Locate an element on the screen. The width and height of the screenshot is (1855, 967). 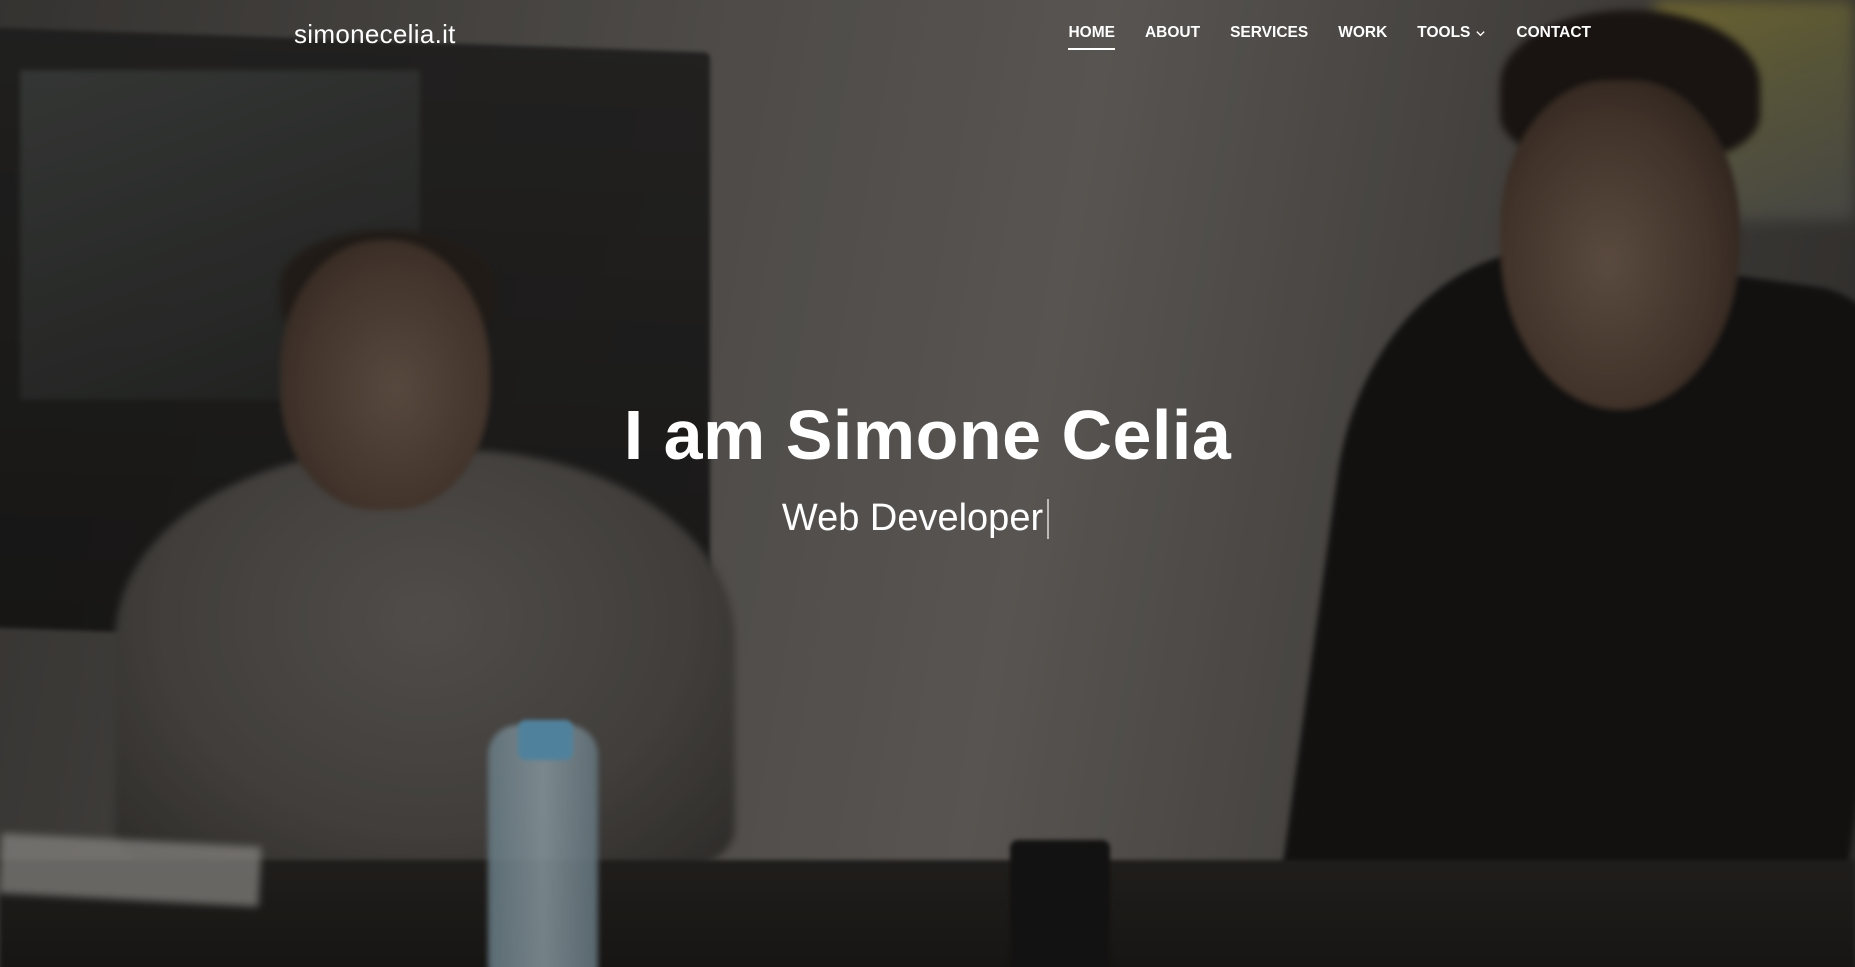
nav-item-services: SERVICES is located at coordinates (1269, 33).